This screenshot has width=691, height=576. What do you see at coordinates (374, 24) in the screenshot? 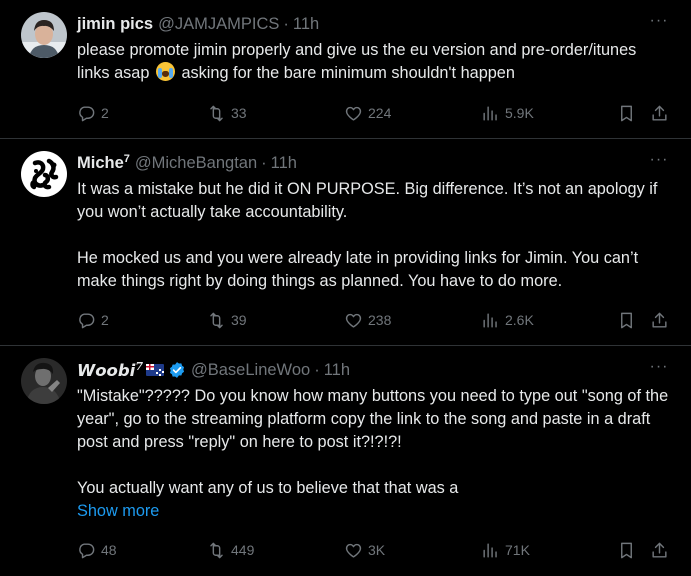
I see `tweet-header: jimin pics @JAMJAMPICS · 11h` at bounding box center [374, 24].